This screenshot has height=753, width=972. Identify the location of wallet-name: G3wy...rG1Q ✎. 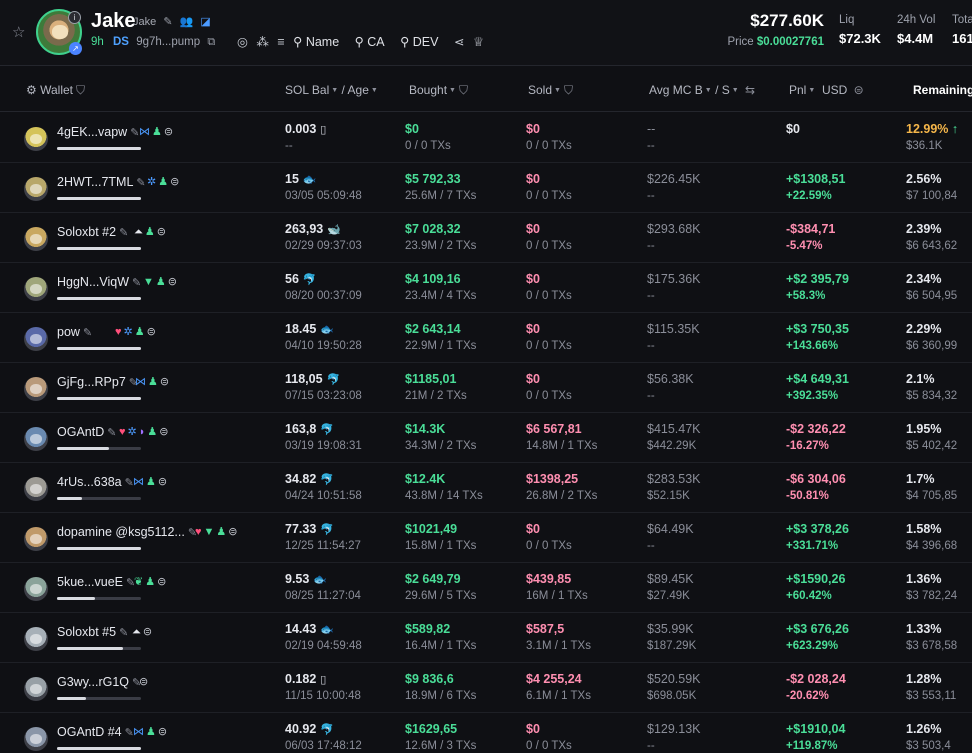
(99, 682).